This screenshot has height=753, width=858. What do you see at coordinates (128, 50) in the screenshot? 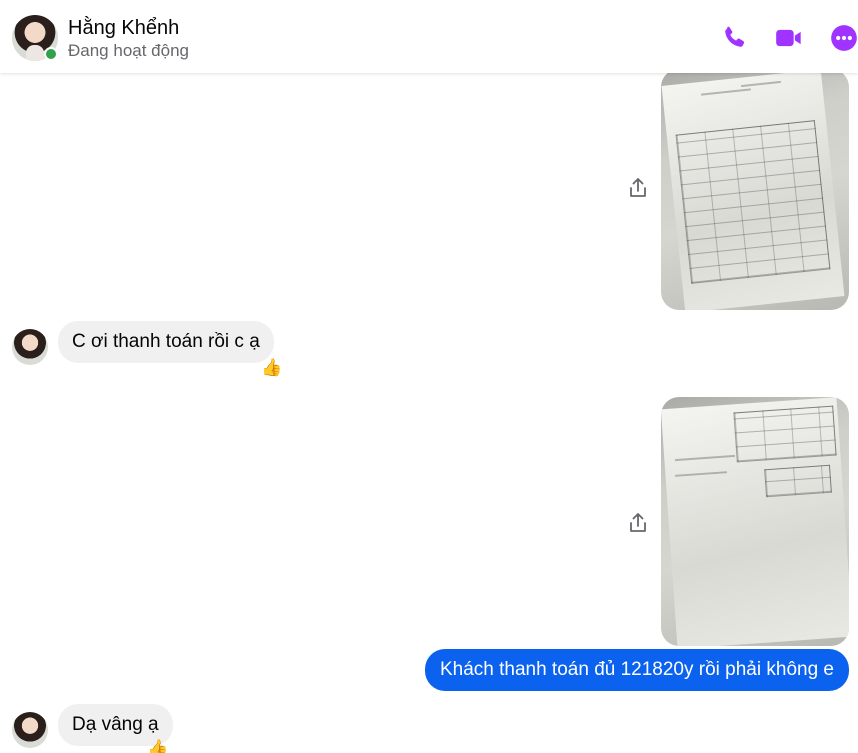
I see `contact-status: Đang hoạt động` at bounding box center [128, 50].